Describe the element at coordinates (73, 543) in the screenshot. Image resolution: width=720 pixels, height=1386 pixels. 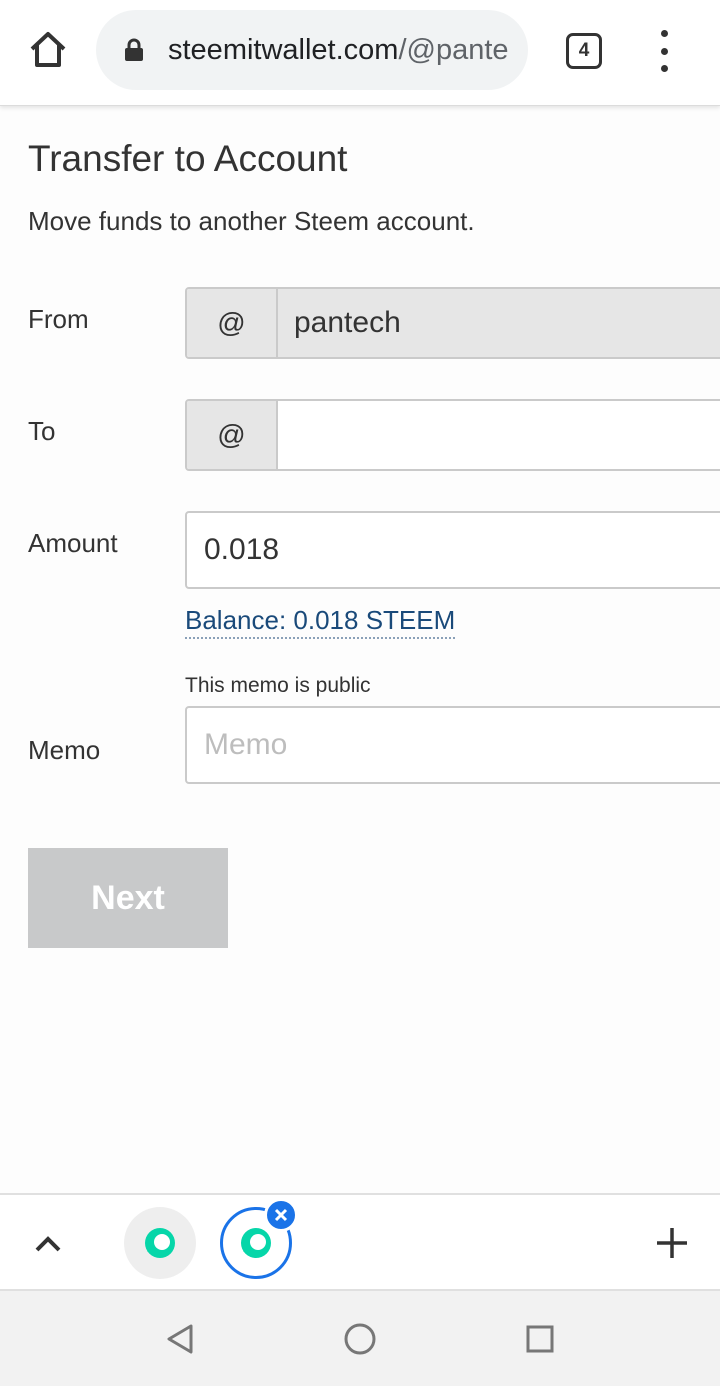
I see `amount-label: Amount` at that location.